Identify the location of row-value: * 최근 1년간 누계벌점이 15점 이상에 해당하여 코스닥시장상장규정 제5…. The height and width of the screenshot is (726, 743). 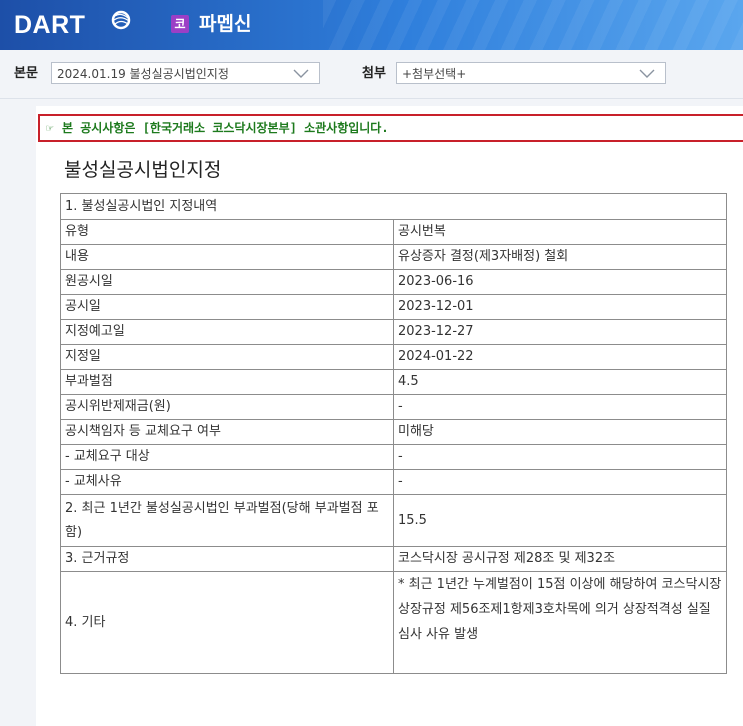
(560, 622).